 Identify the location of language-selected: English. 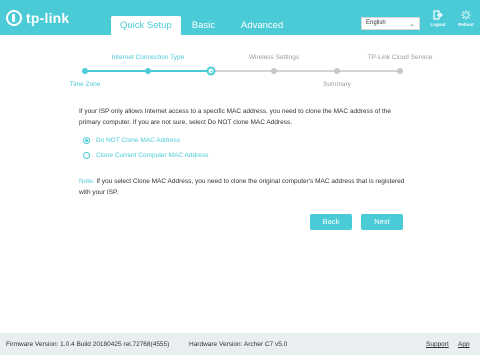
(376, 23).